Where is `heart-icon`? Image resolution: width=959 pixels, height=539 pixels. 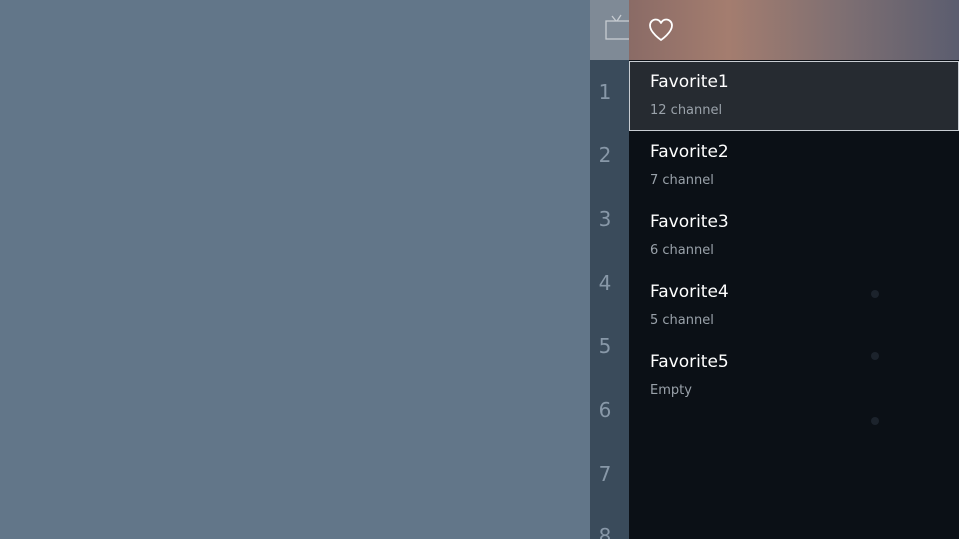
heart-icon is located at coordinates (661, 29).